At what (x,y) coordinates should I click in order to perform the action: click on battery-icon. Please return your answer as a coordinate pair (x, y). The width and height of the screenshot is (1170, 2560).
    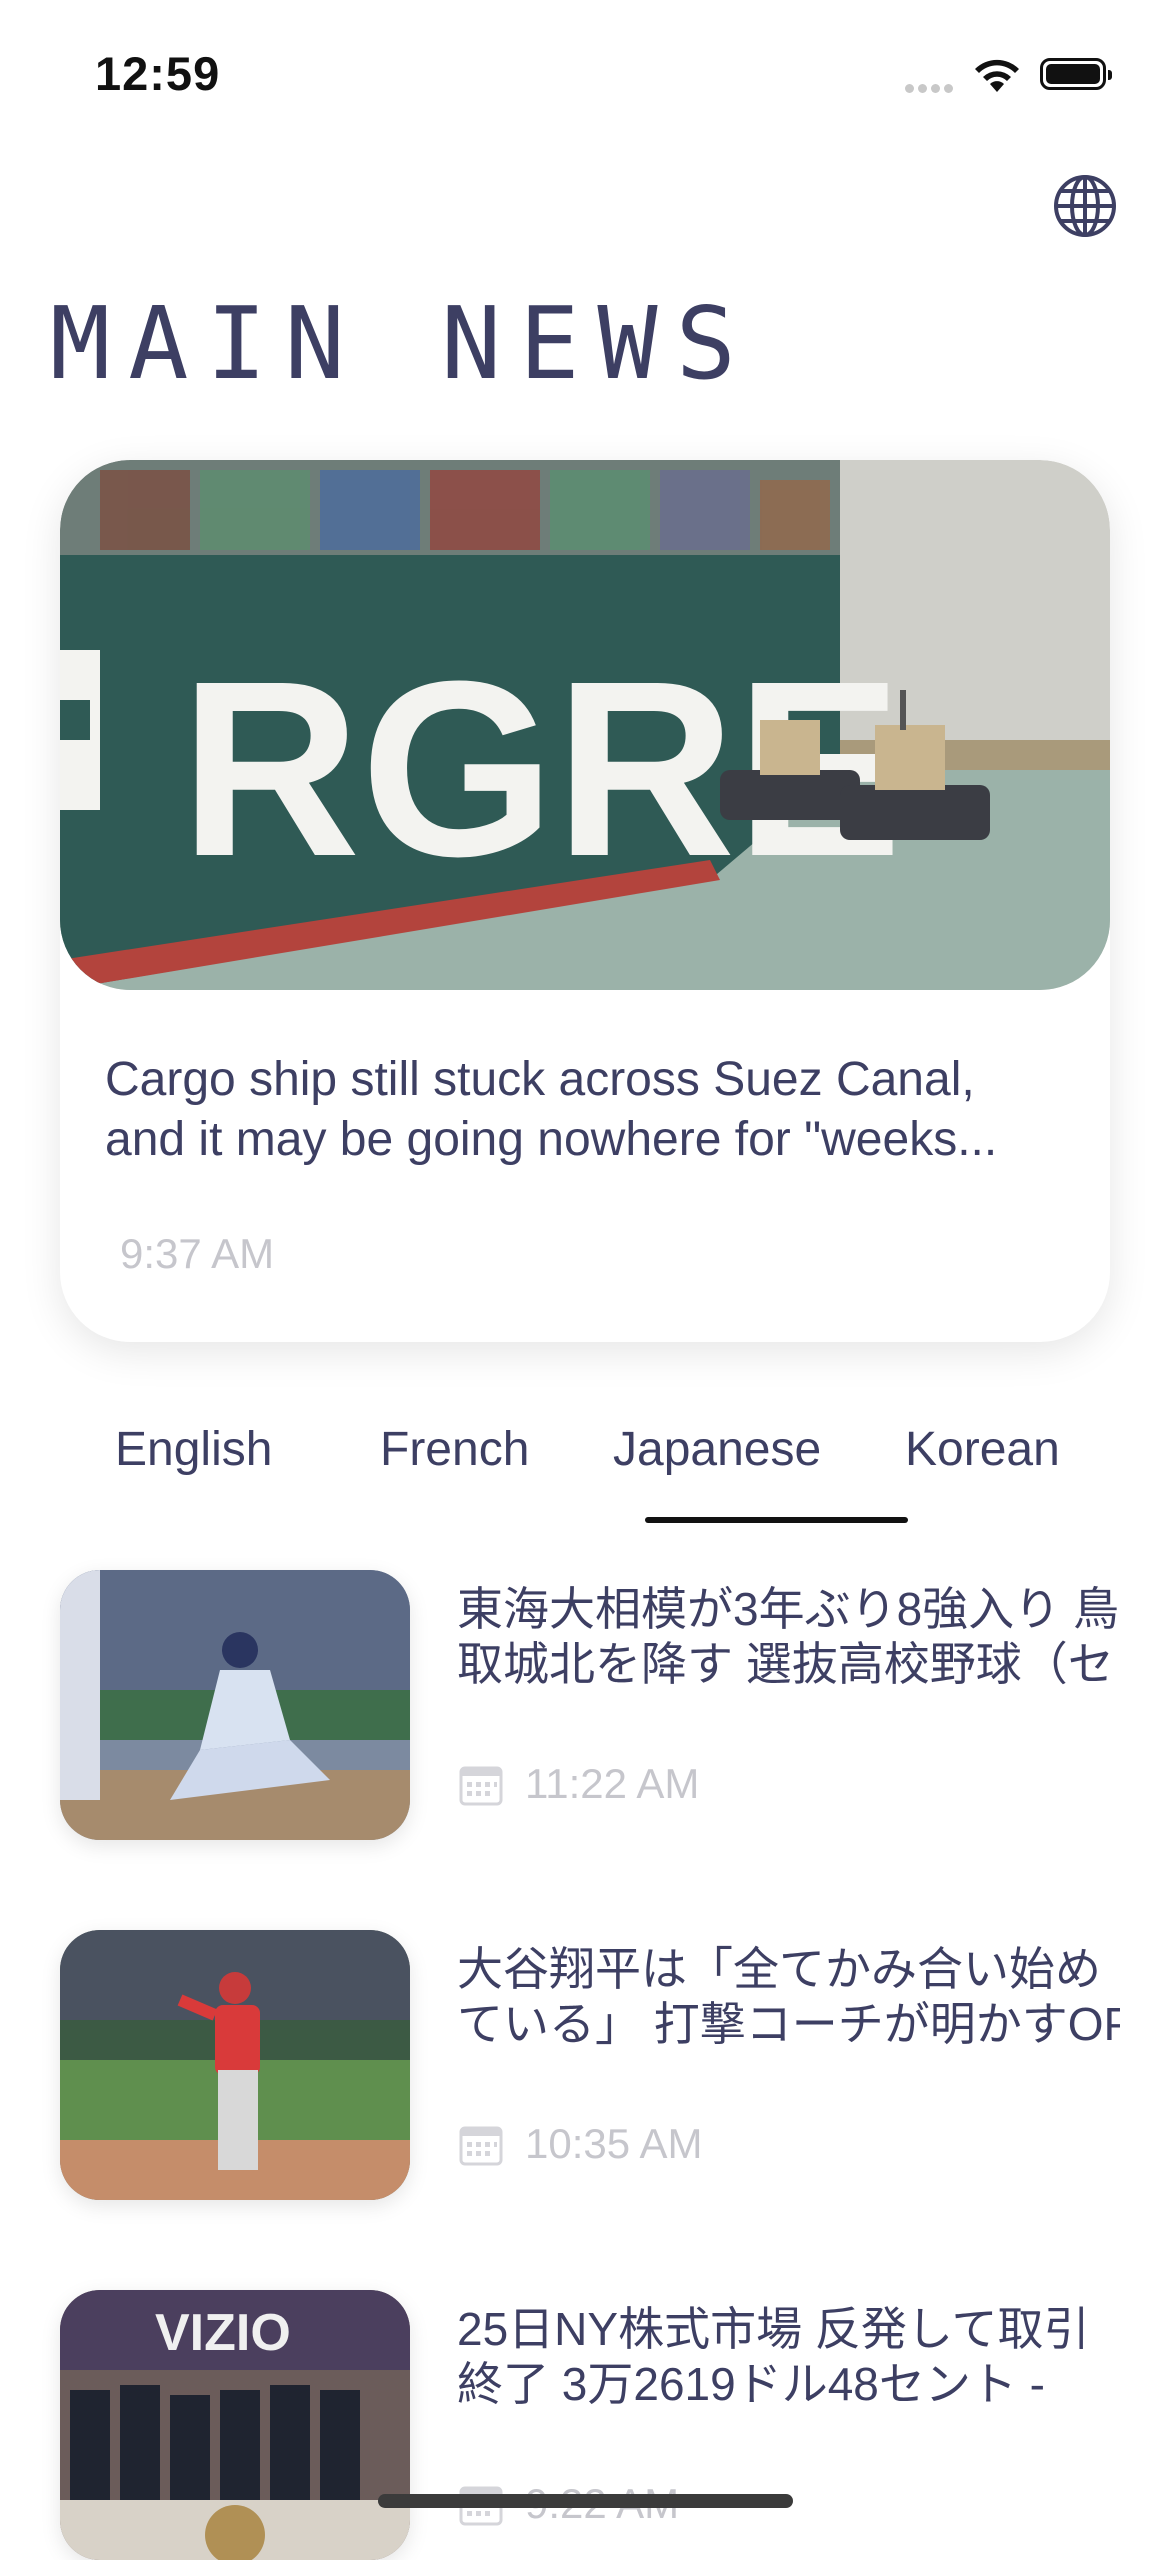
    Looking at the image, I should click on (1076, 74).